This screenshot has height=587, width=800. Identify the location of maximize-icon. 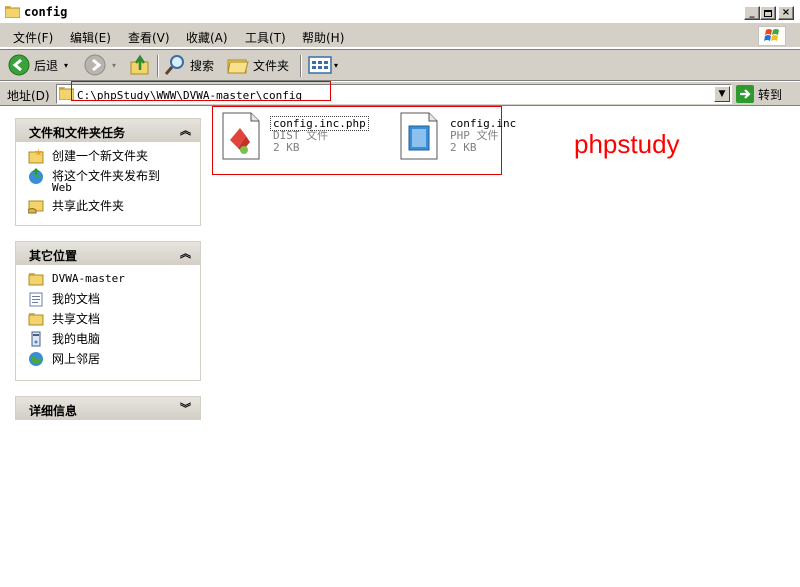
(768, 13).